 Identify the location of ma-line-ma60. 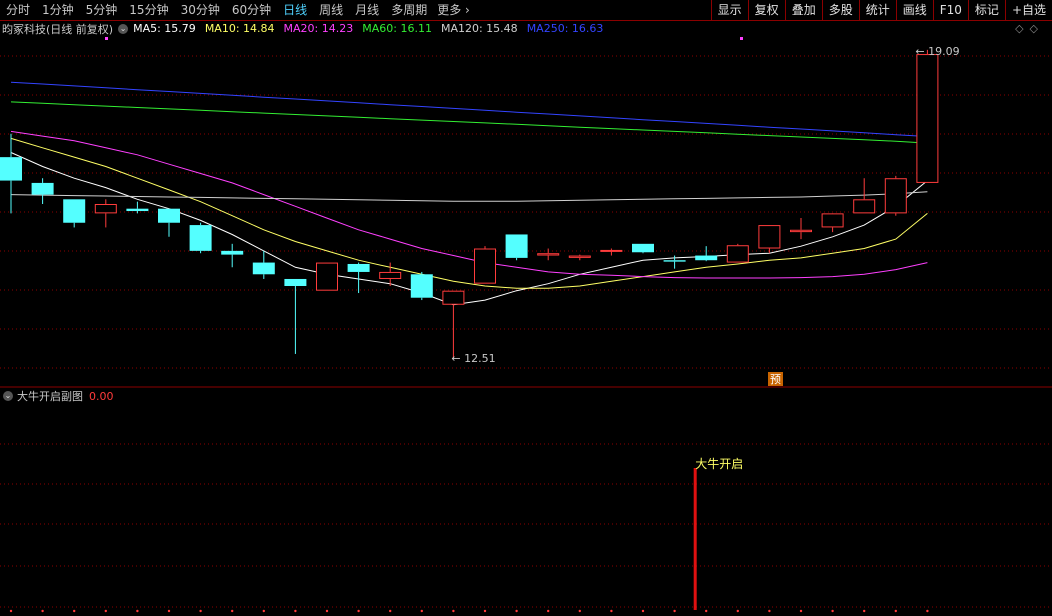
(469, 122).